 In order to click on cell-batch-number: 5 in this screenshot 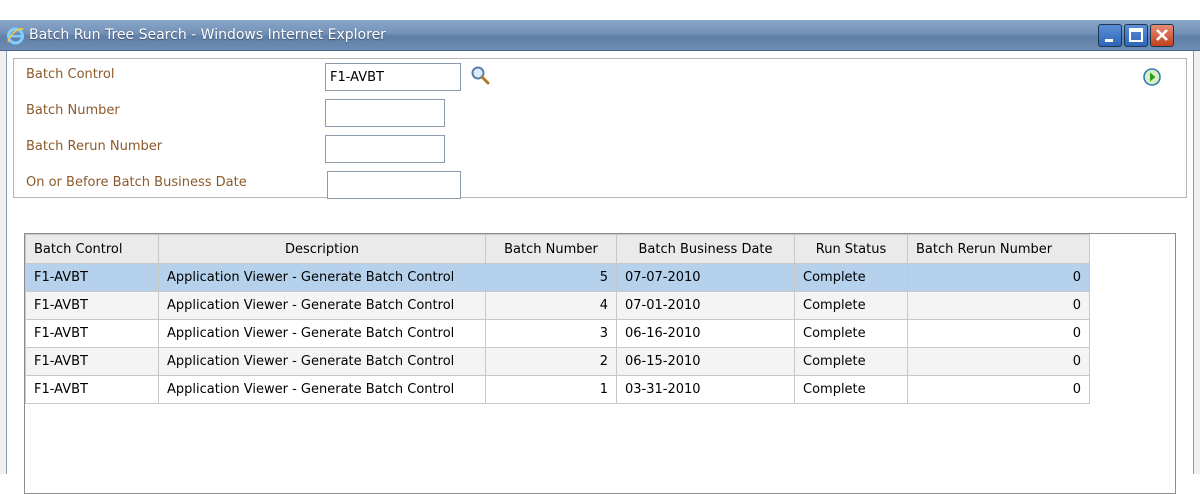, I will do `click(551, 277)`.